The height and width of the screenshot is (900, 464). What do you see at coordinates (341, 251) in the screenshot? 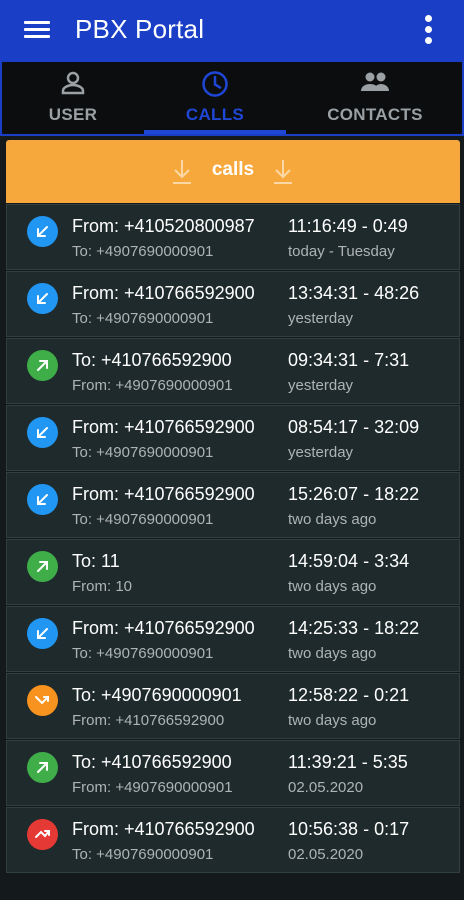
I see `call-date: today - Tuesday` at bounding box center [341, 251].